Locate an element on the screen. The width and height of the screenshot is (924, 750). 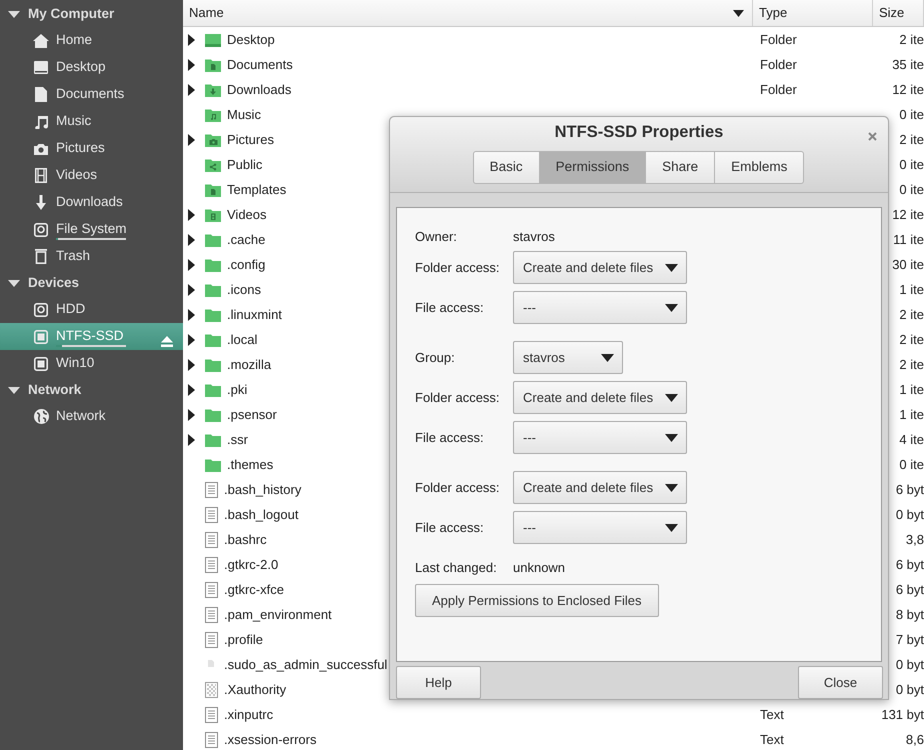
field-label: Last changed: is located at coordinates (456, 568).